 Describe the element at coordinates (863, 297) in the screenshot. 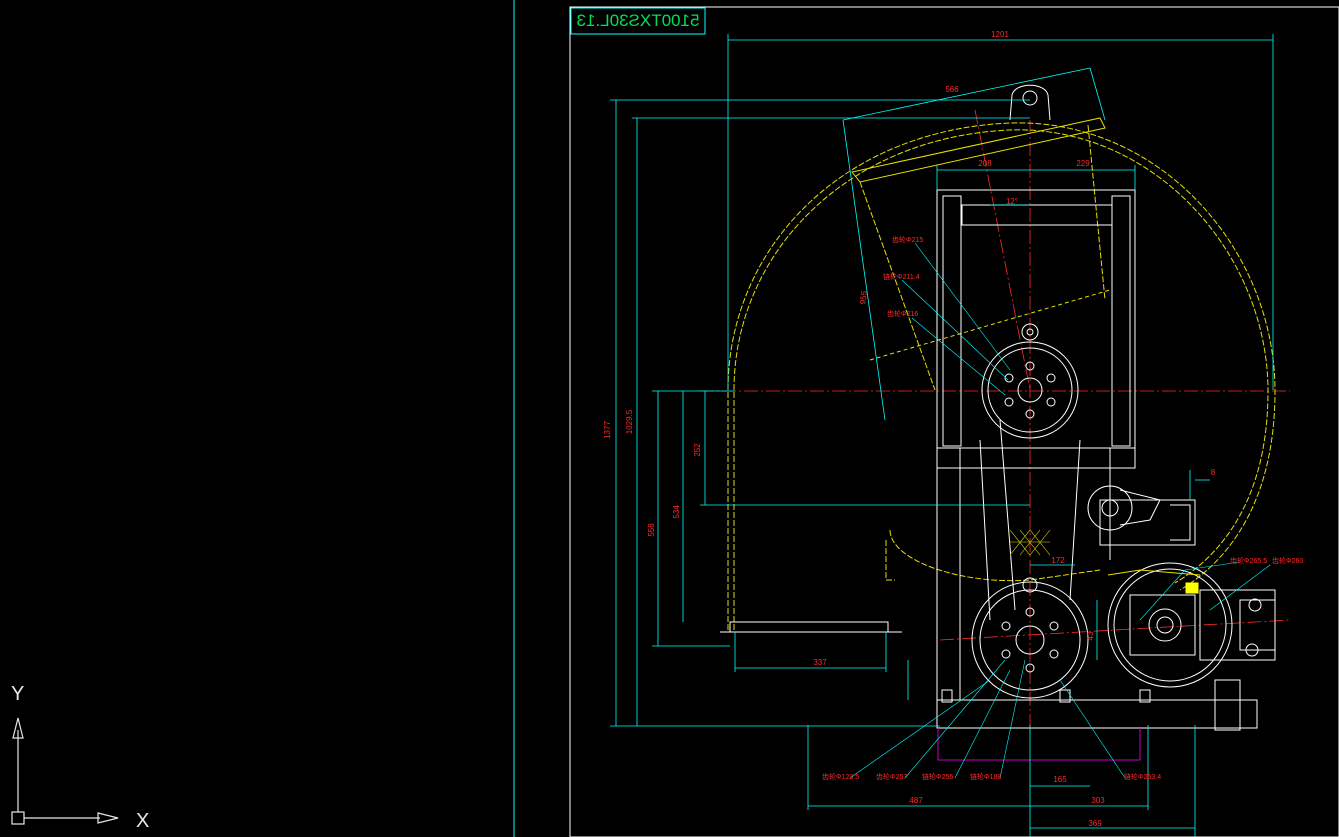

I see `dim-arm-length: 955` at that location.